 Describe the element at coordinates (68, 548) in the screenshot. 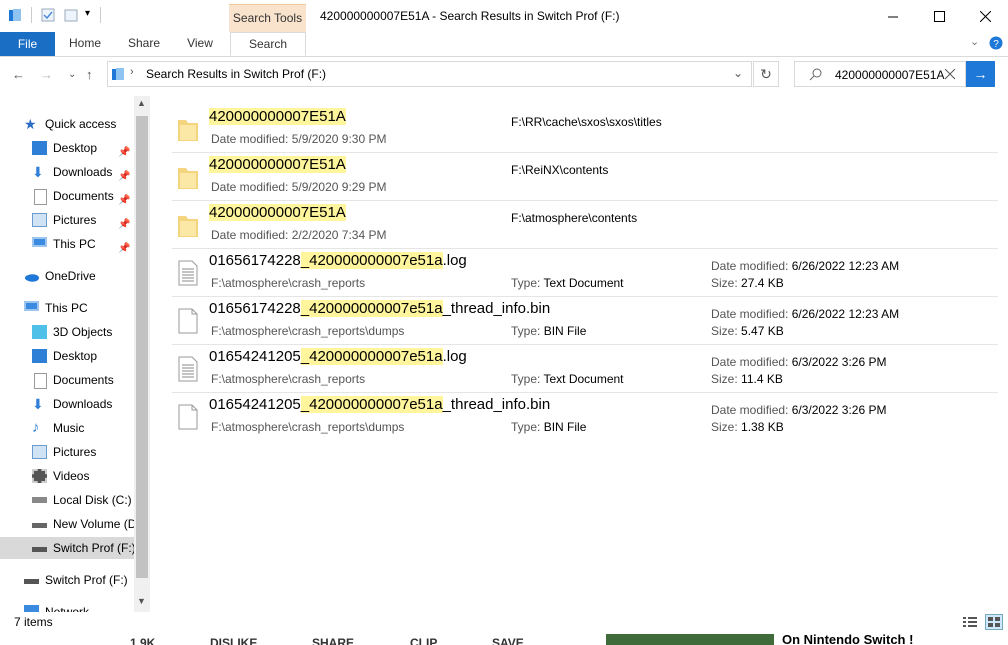

I see `nav-item-switch-prof-selected: Switch Prof (F:)` at that location.